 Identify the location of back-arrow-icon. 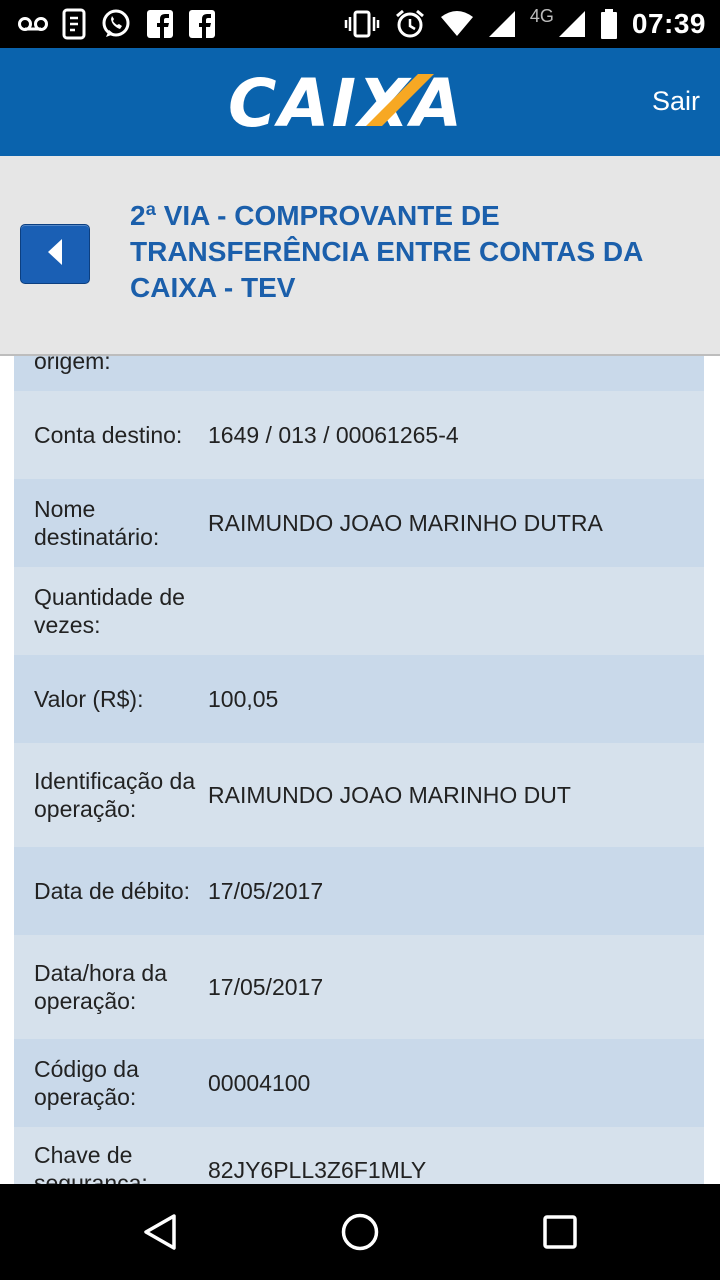
(55, 254).